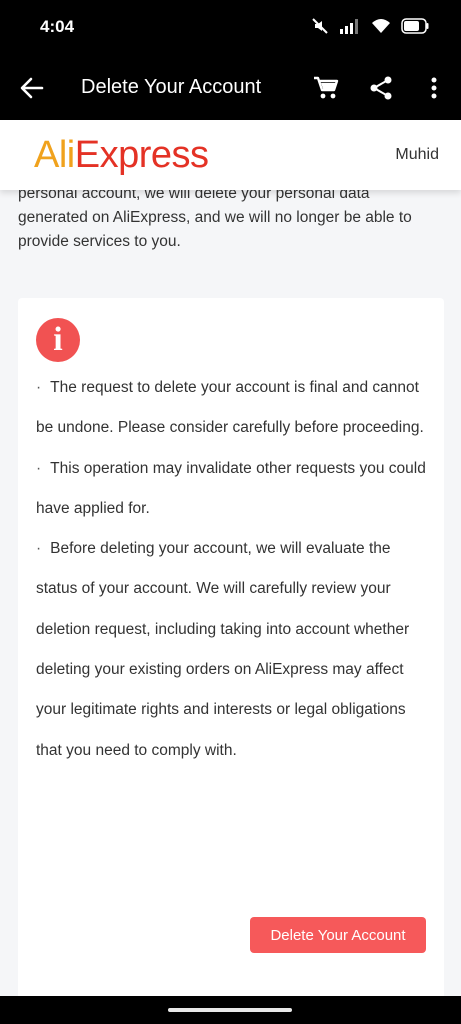  What do you see at coordinates (381, 26) in the screenshot?
I see `wifi-icon` at bounding box center [381, 26].